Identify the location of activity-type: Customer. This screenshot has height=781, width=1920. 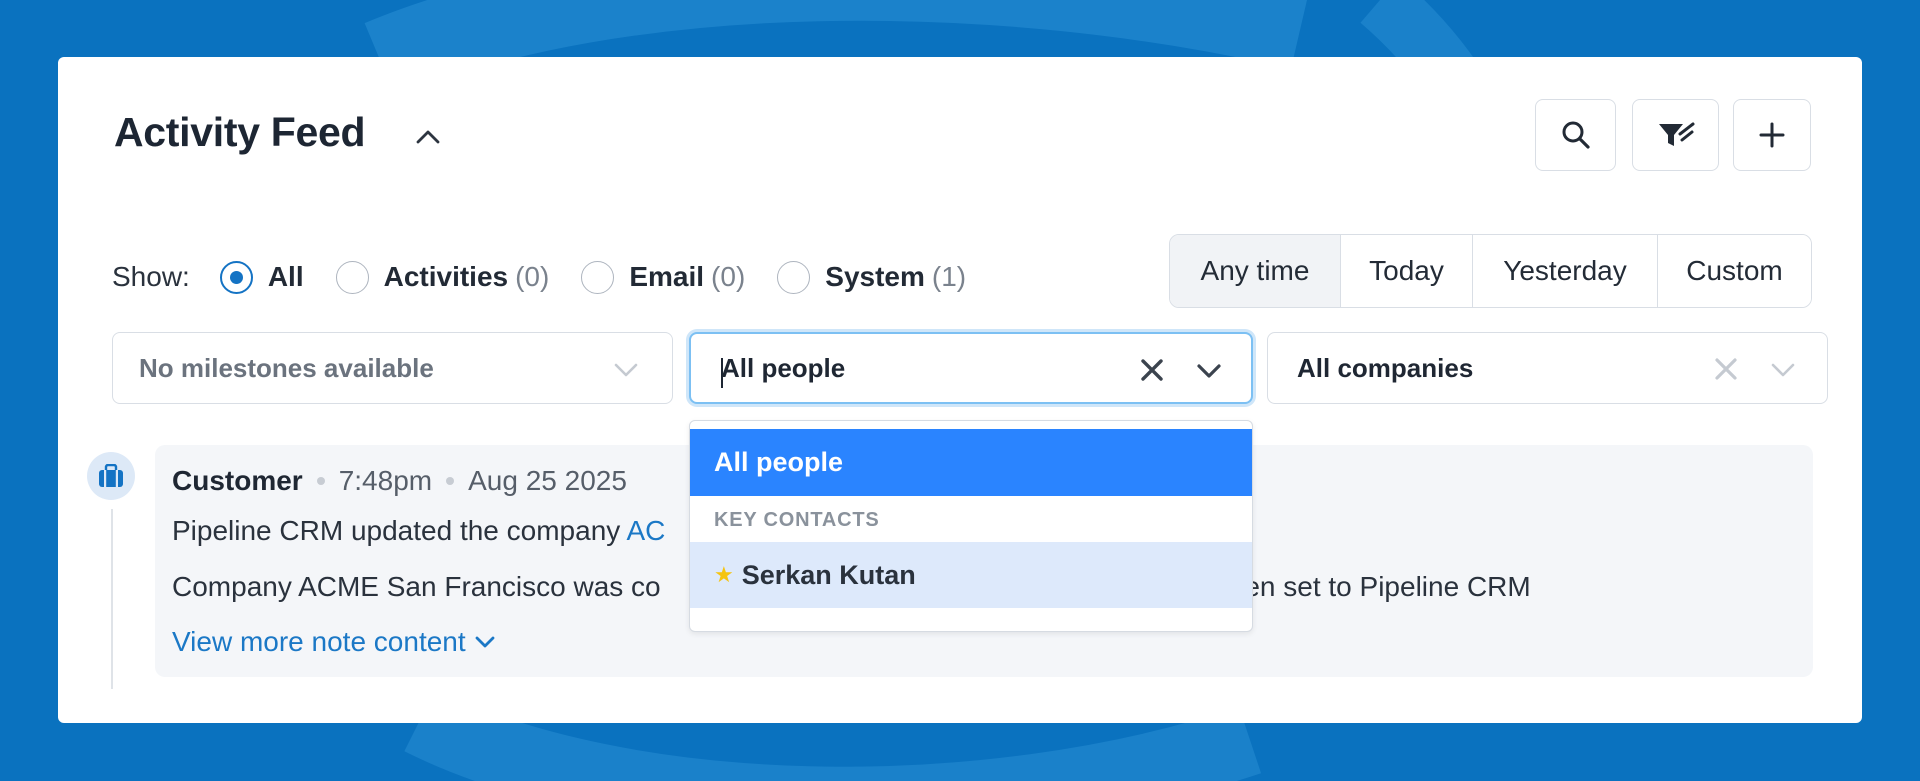
(237, 480).